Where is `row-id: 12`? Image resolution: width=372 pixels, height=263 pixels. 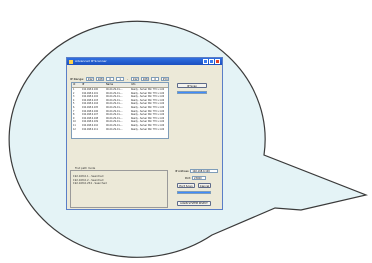
row-id: 12 is located at coordinates (74, 129).